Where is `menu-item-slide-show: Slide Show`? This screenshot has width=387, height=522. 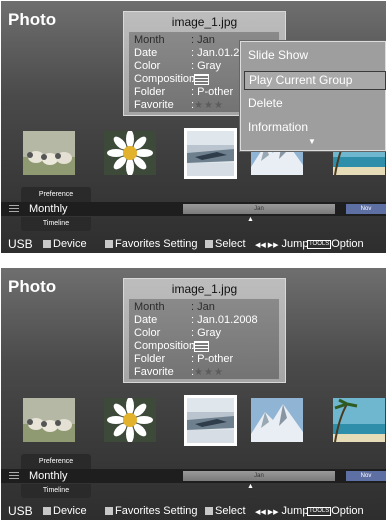
menu-item-slide-show: Slide Show is located at coordinates (314, 55).